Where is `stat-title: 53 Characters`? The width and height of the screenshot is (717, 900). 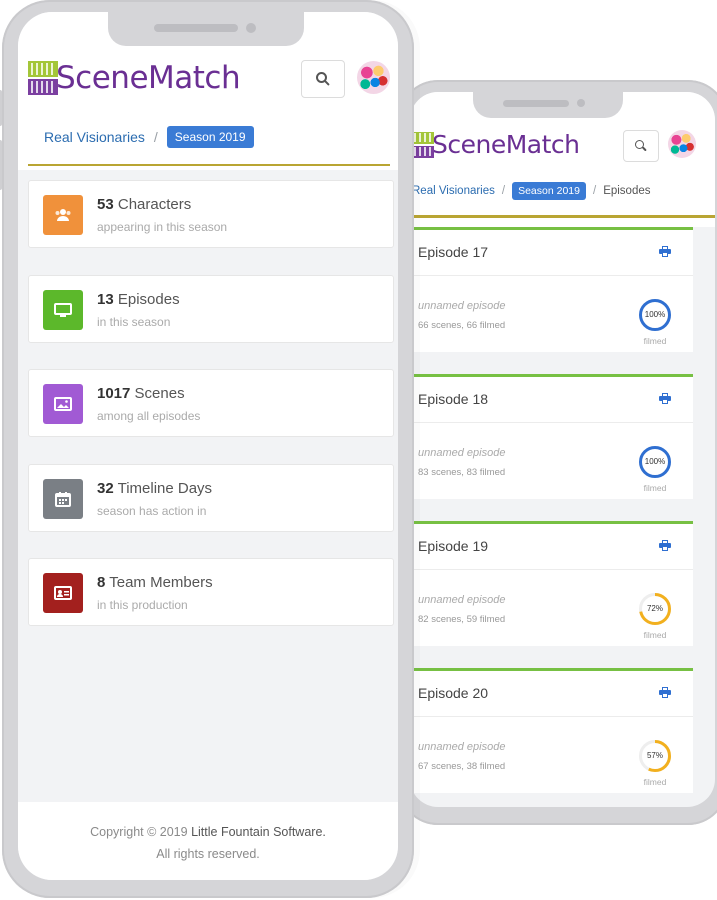 stat-title: 53 Characters is located at coordinates (144, 204).